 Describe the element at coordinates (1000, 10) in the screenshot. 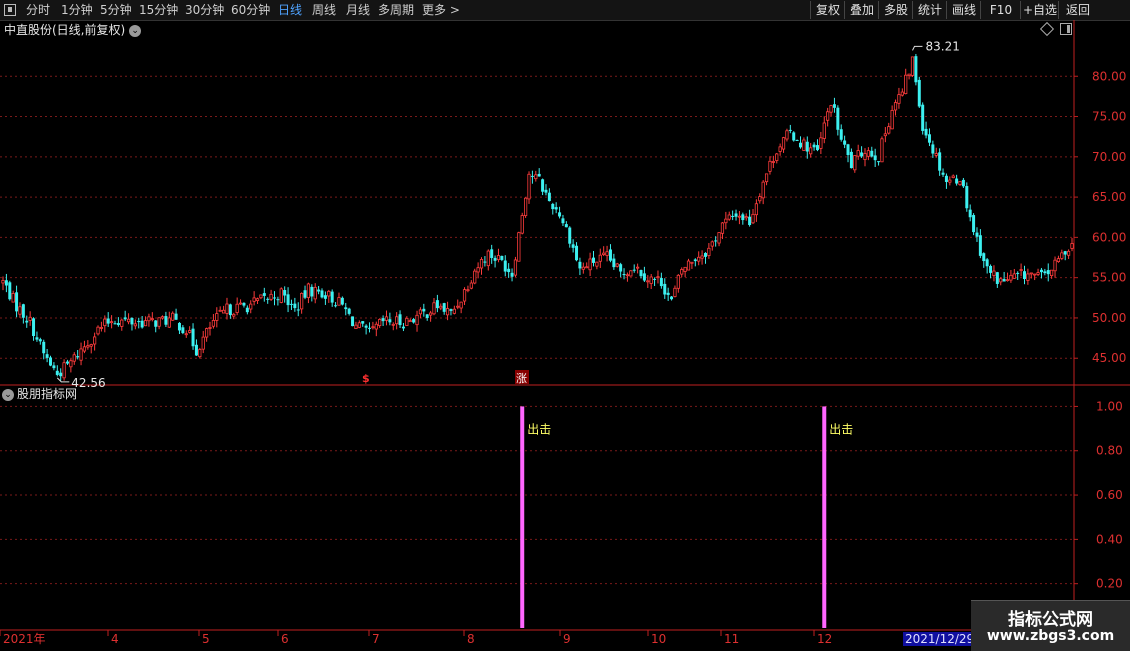

I see `tool-button: F10` at that location.